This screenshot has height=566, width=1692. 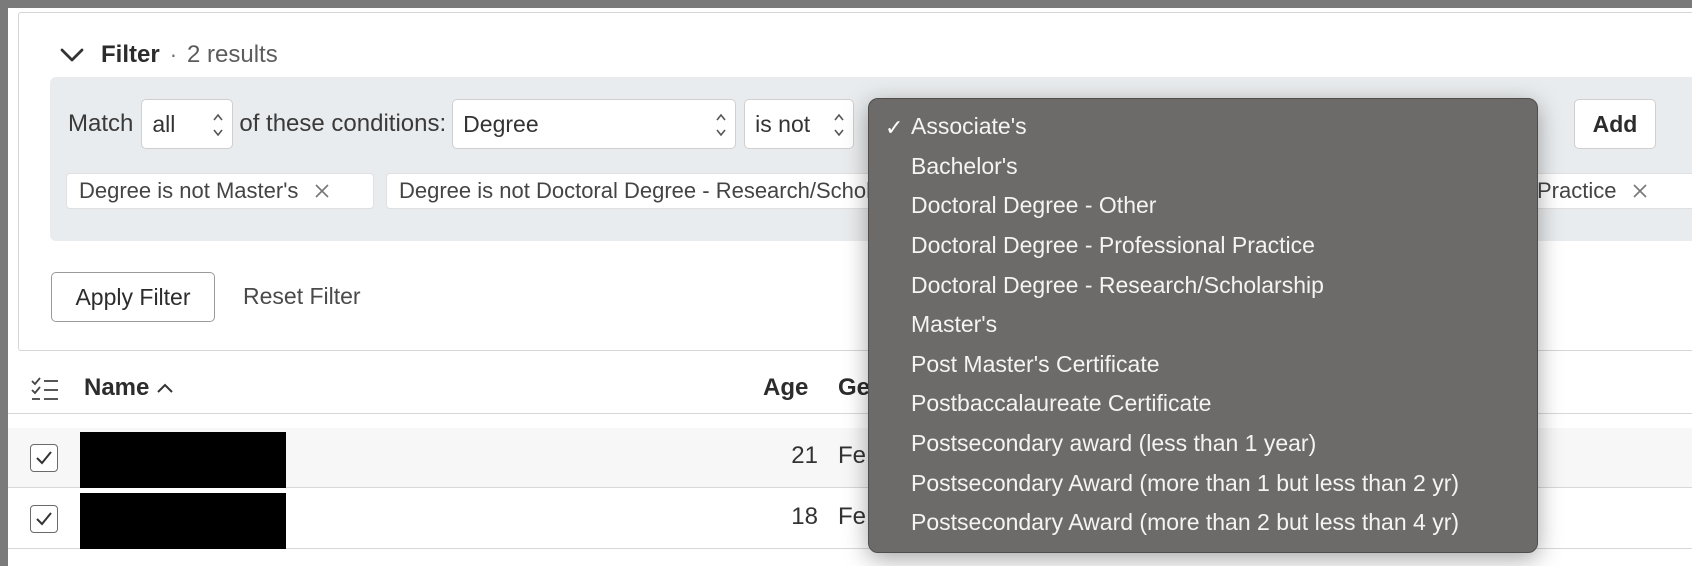 I want to click on match-value: all, so click(x=164, y=123).